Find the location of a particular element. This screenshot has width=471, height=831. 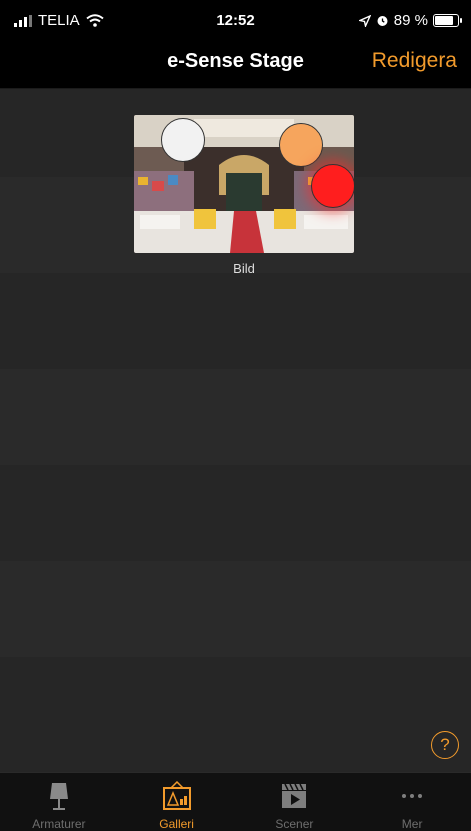

help-button: ? is located at coordinates (445, 745).